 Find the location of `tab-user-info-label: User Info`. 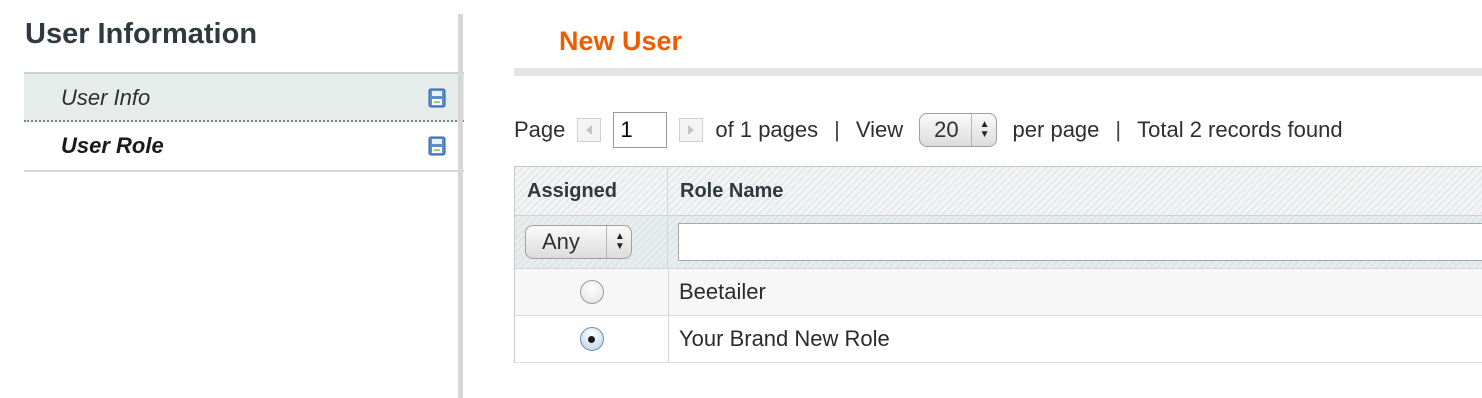

tab-user-info-label: User Info is located at coordinates (106, 97).